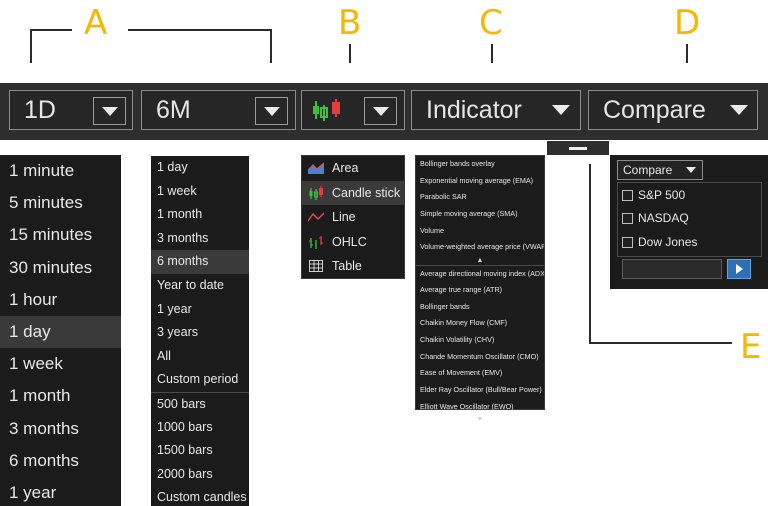 This screenshot has height=506, width=768. I want to click on chart-type-option-table: Table, so click(353, 266).